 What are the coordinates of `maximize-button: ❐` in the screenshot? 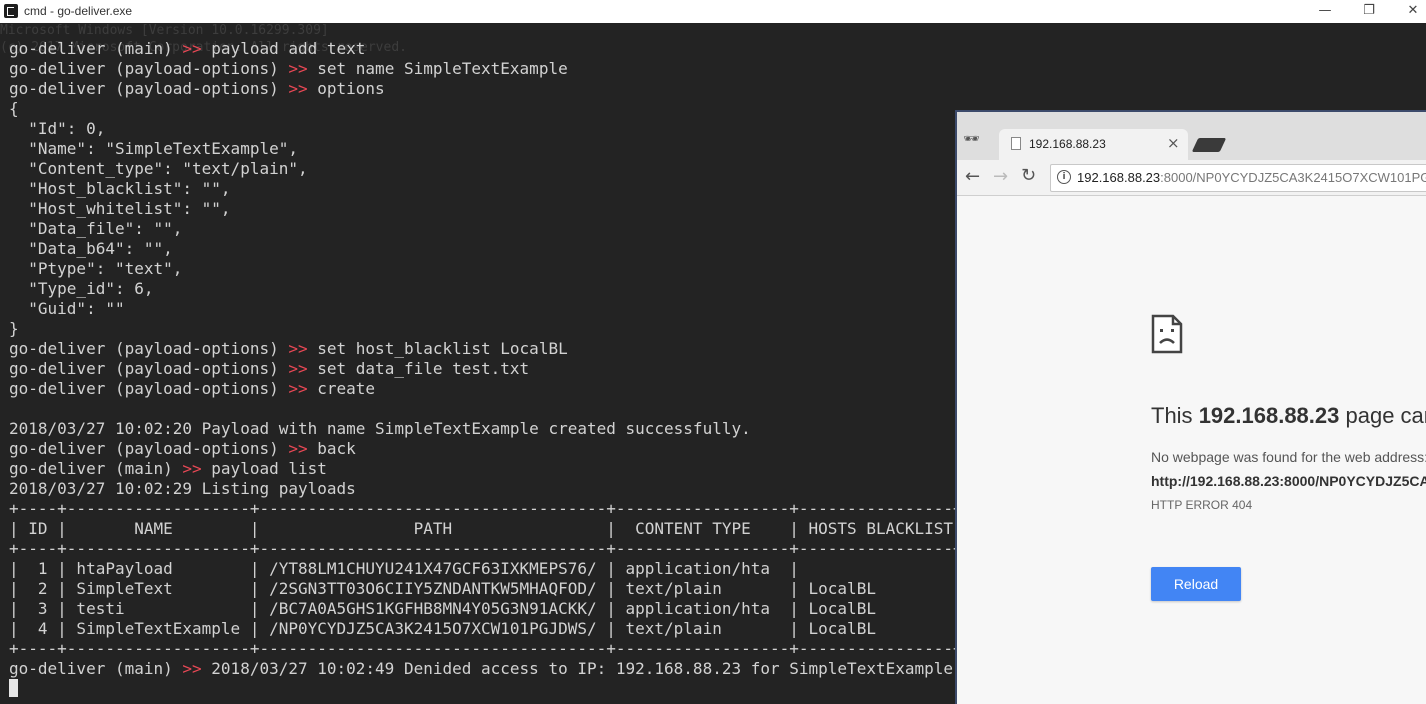 It's located at (1369, 11).